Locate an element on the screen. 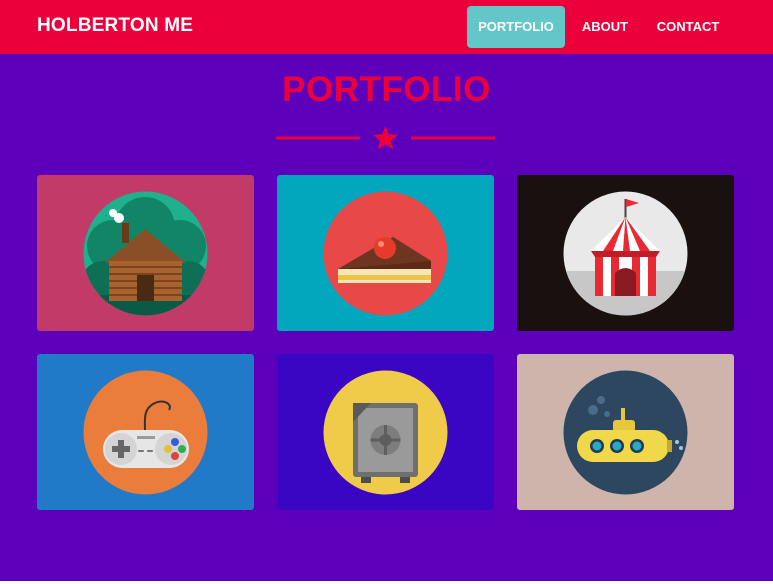 Image resolution: width=773 pixels, height=584 pixels. portfolio-item-controller is located at coordinates (145, 432).